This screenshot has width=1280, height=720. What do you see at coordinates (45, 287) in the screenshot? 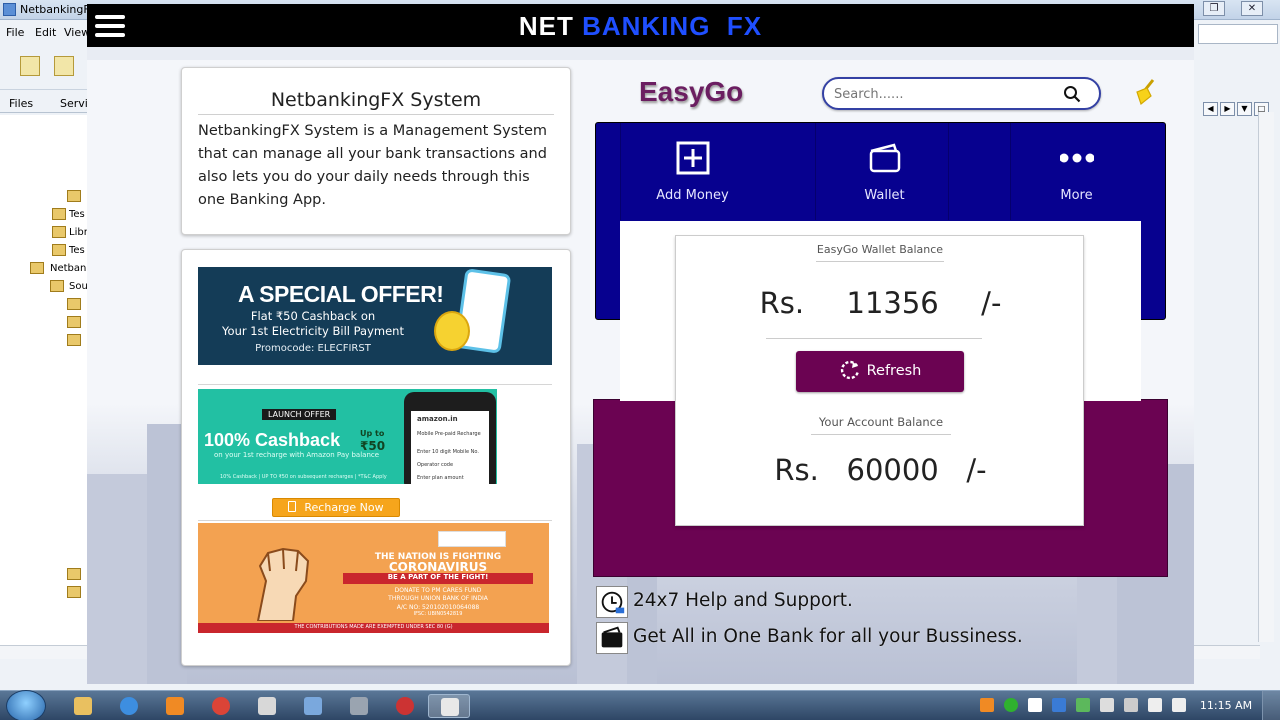
I see `tree-item: Sou` at bounding box center [45, 287].